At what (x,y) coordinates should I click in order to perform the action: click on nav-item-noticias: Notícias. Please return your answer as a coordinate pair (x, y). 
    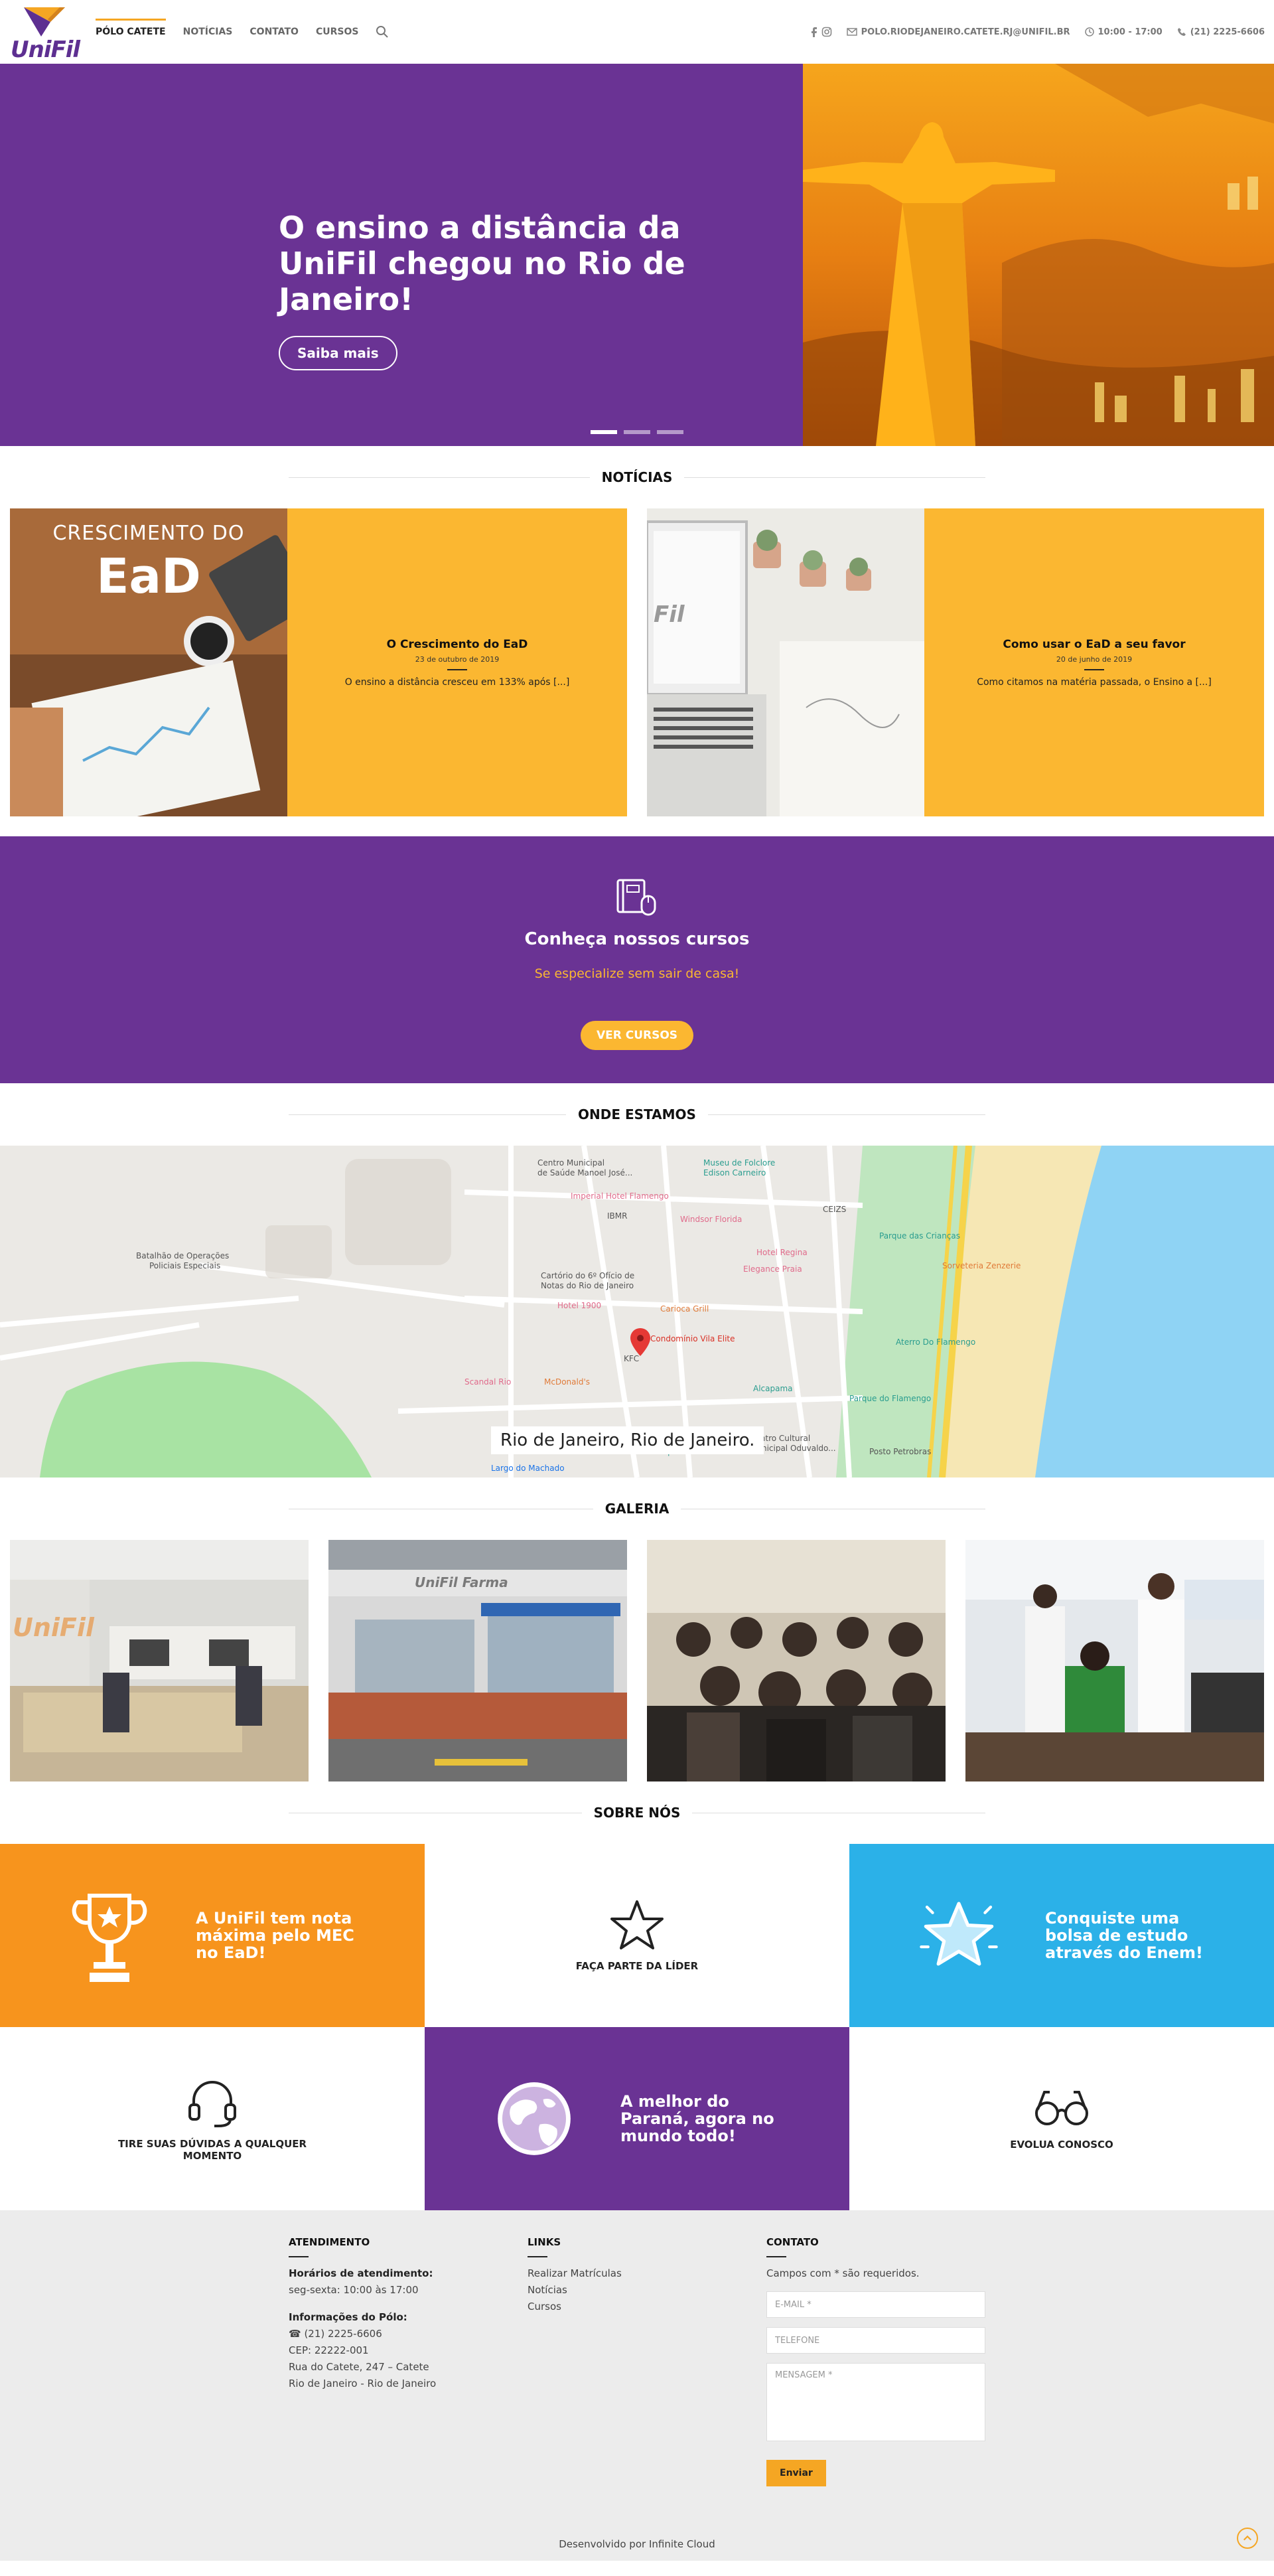
    Looking at the image, I should click on (208, 32).